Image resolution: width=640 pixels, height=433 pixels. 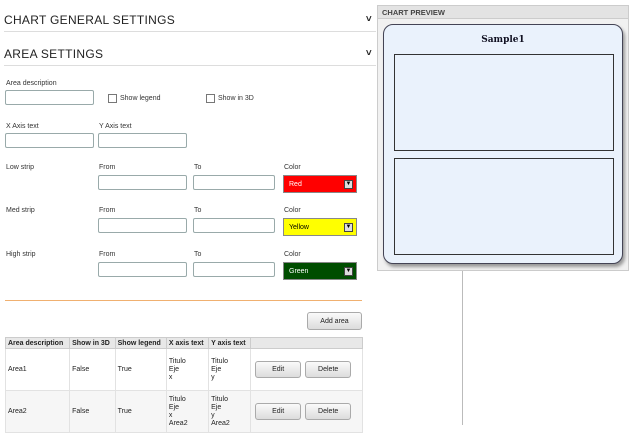 What do you see at coordinates (142, 225) in the screenshot?
I see `med-strip-from-input` at bounding box center [142, 225].